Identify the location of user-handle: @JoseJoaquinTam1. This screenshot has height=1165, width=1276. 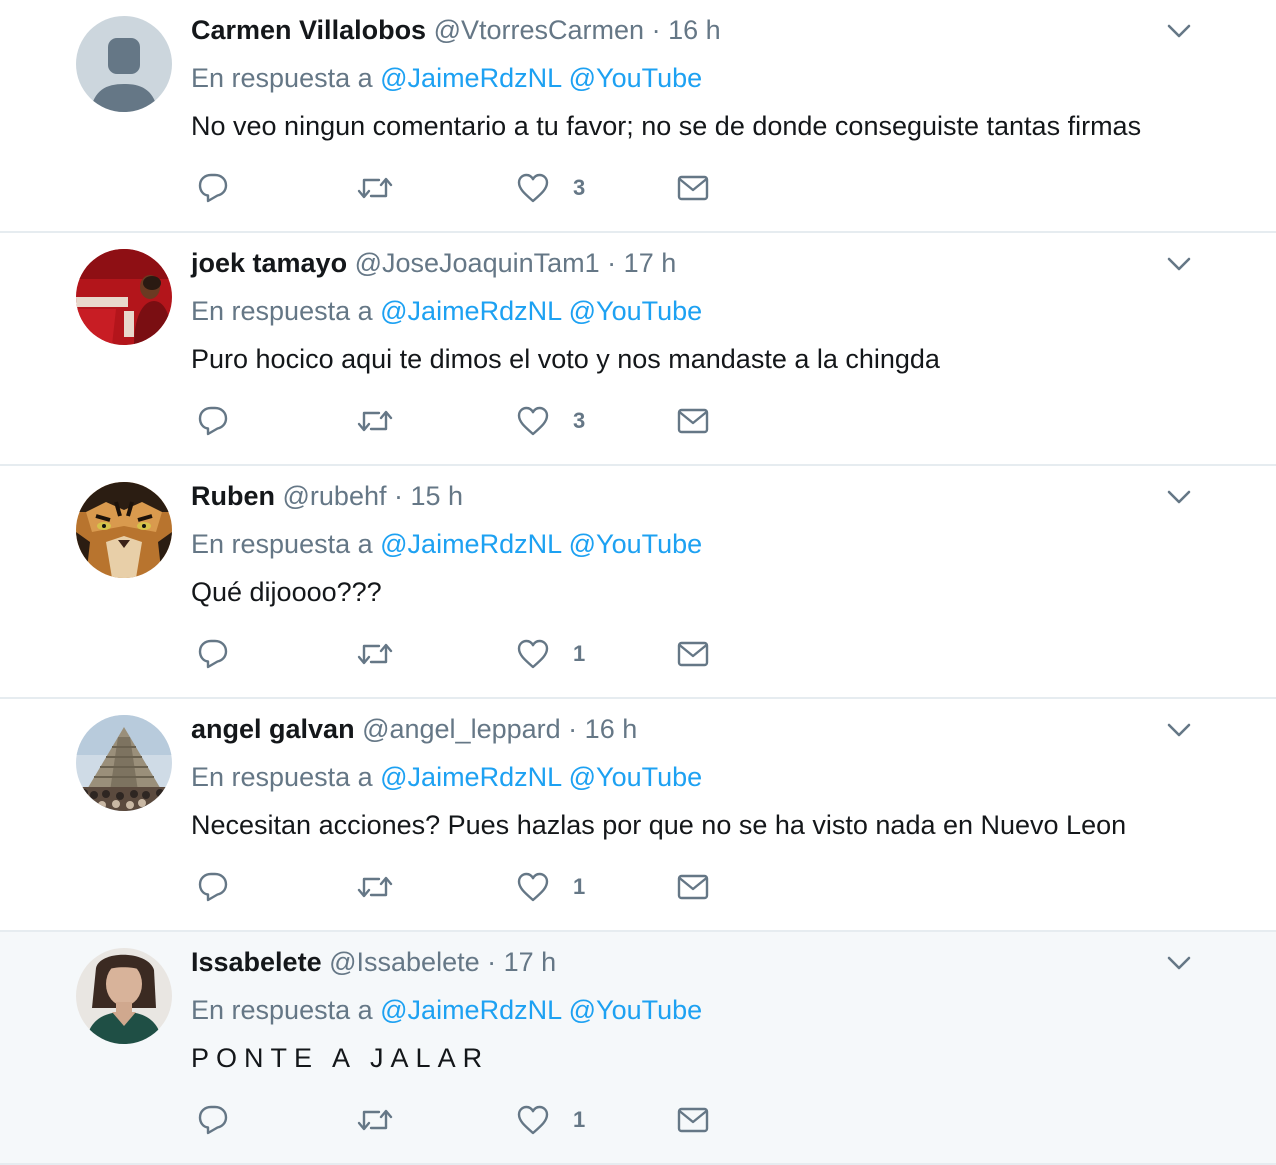
(477, 263).